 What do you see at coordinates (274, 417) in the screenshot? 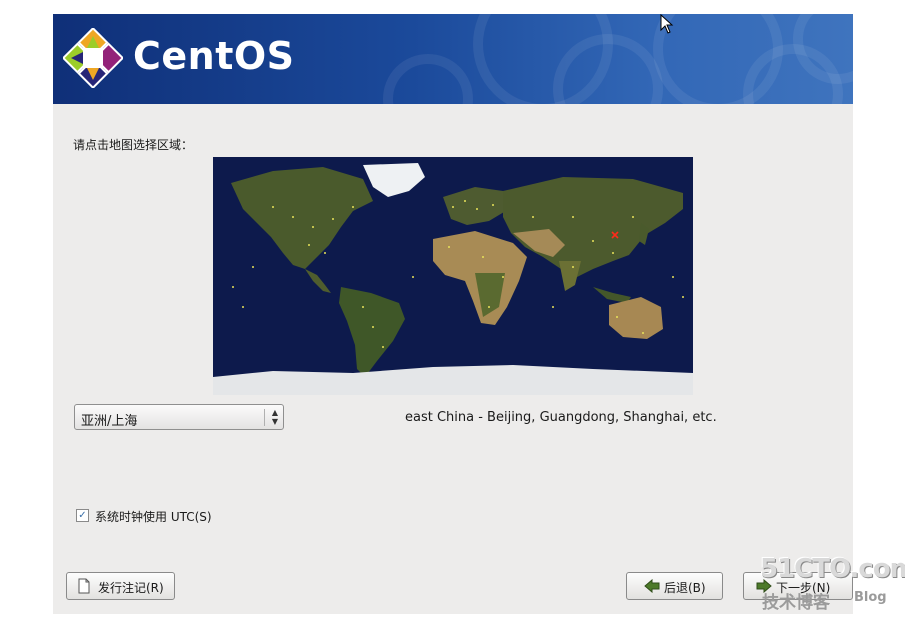
I see `updown-arrows-icon: ▲ ▼` at bounding box center [274, 417].